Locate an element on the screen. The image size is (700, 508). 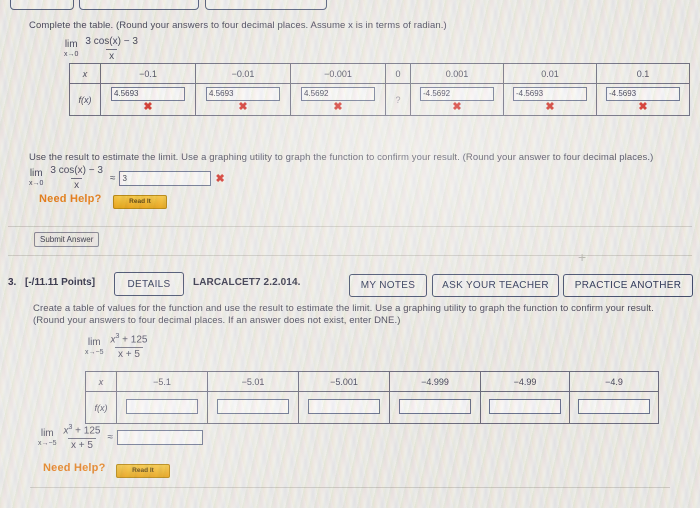
problem3-need-help-label: Need Help? is located at coordinates (74, 468).